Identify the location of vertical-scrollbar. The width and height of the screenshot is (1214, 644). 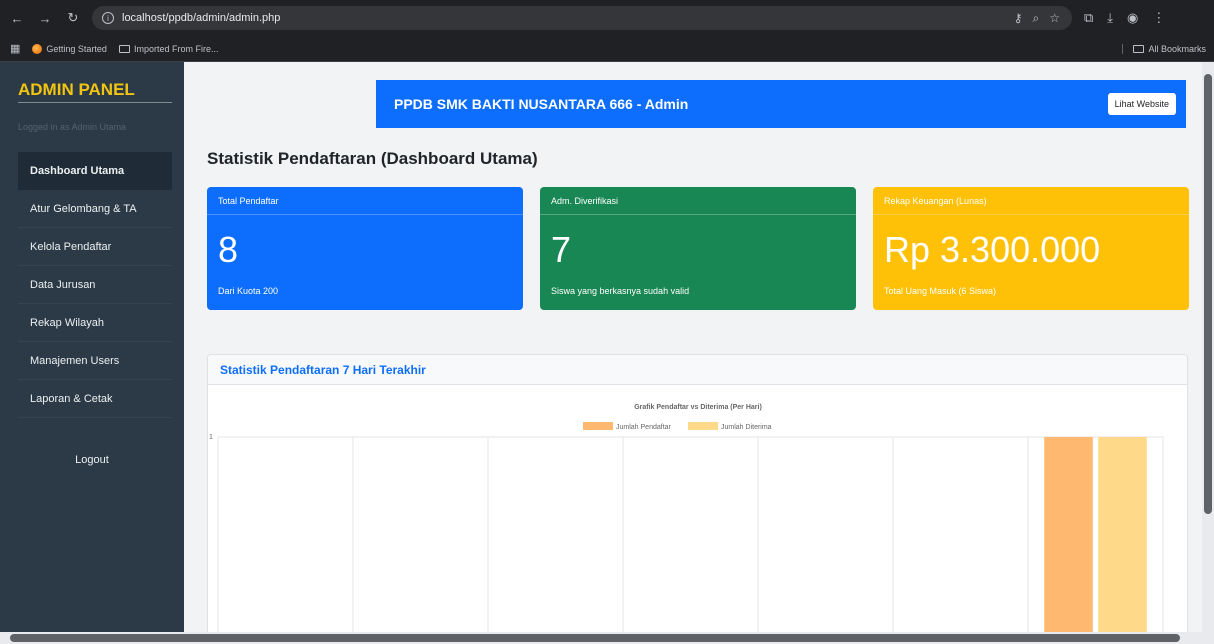
(1208, 347).